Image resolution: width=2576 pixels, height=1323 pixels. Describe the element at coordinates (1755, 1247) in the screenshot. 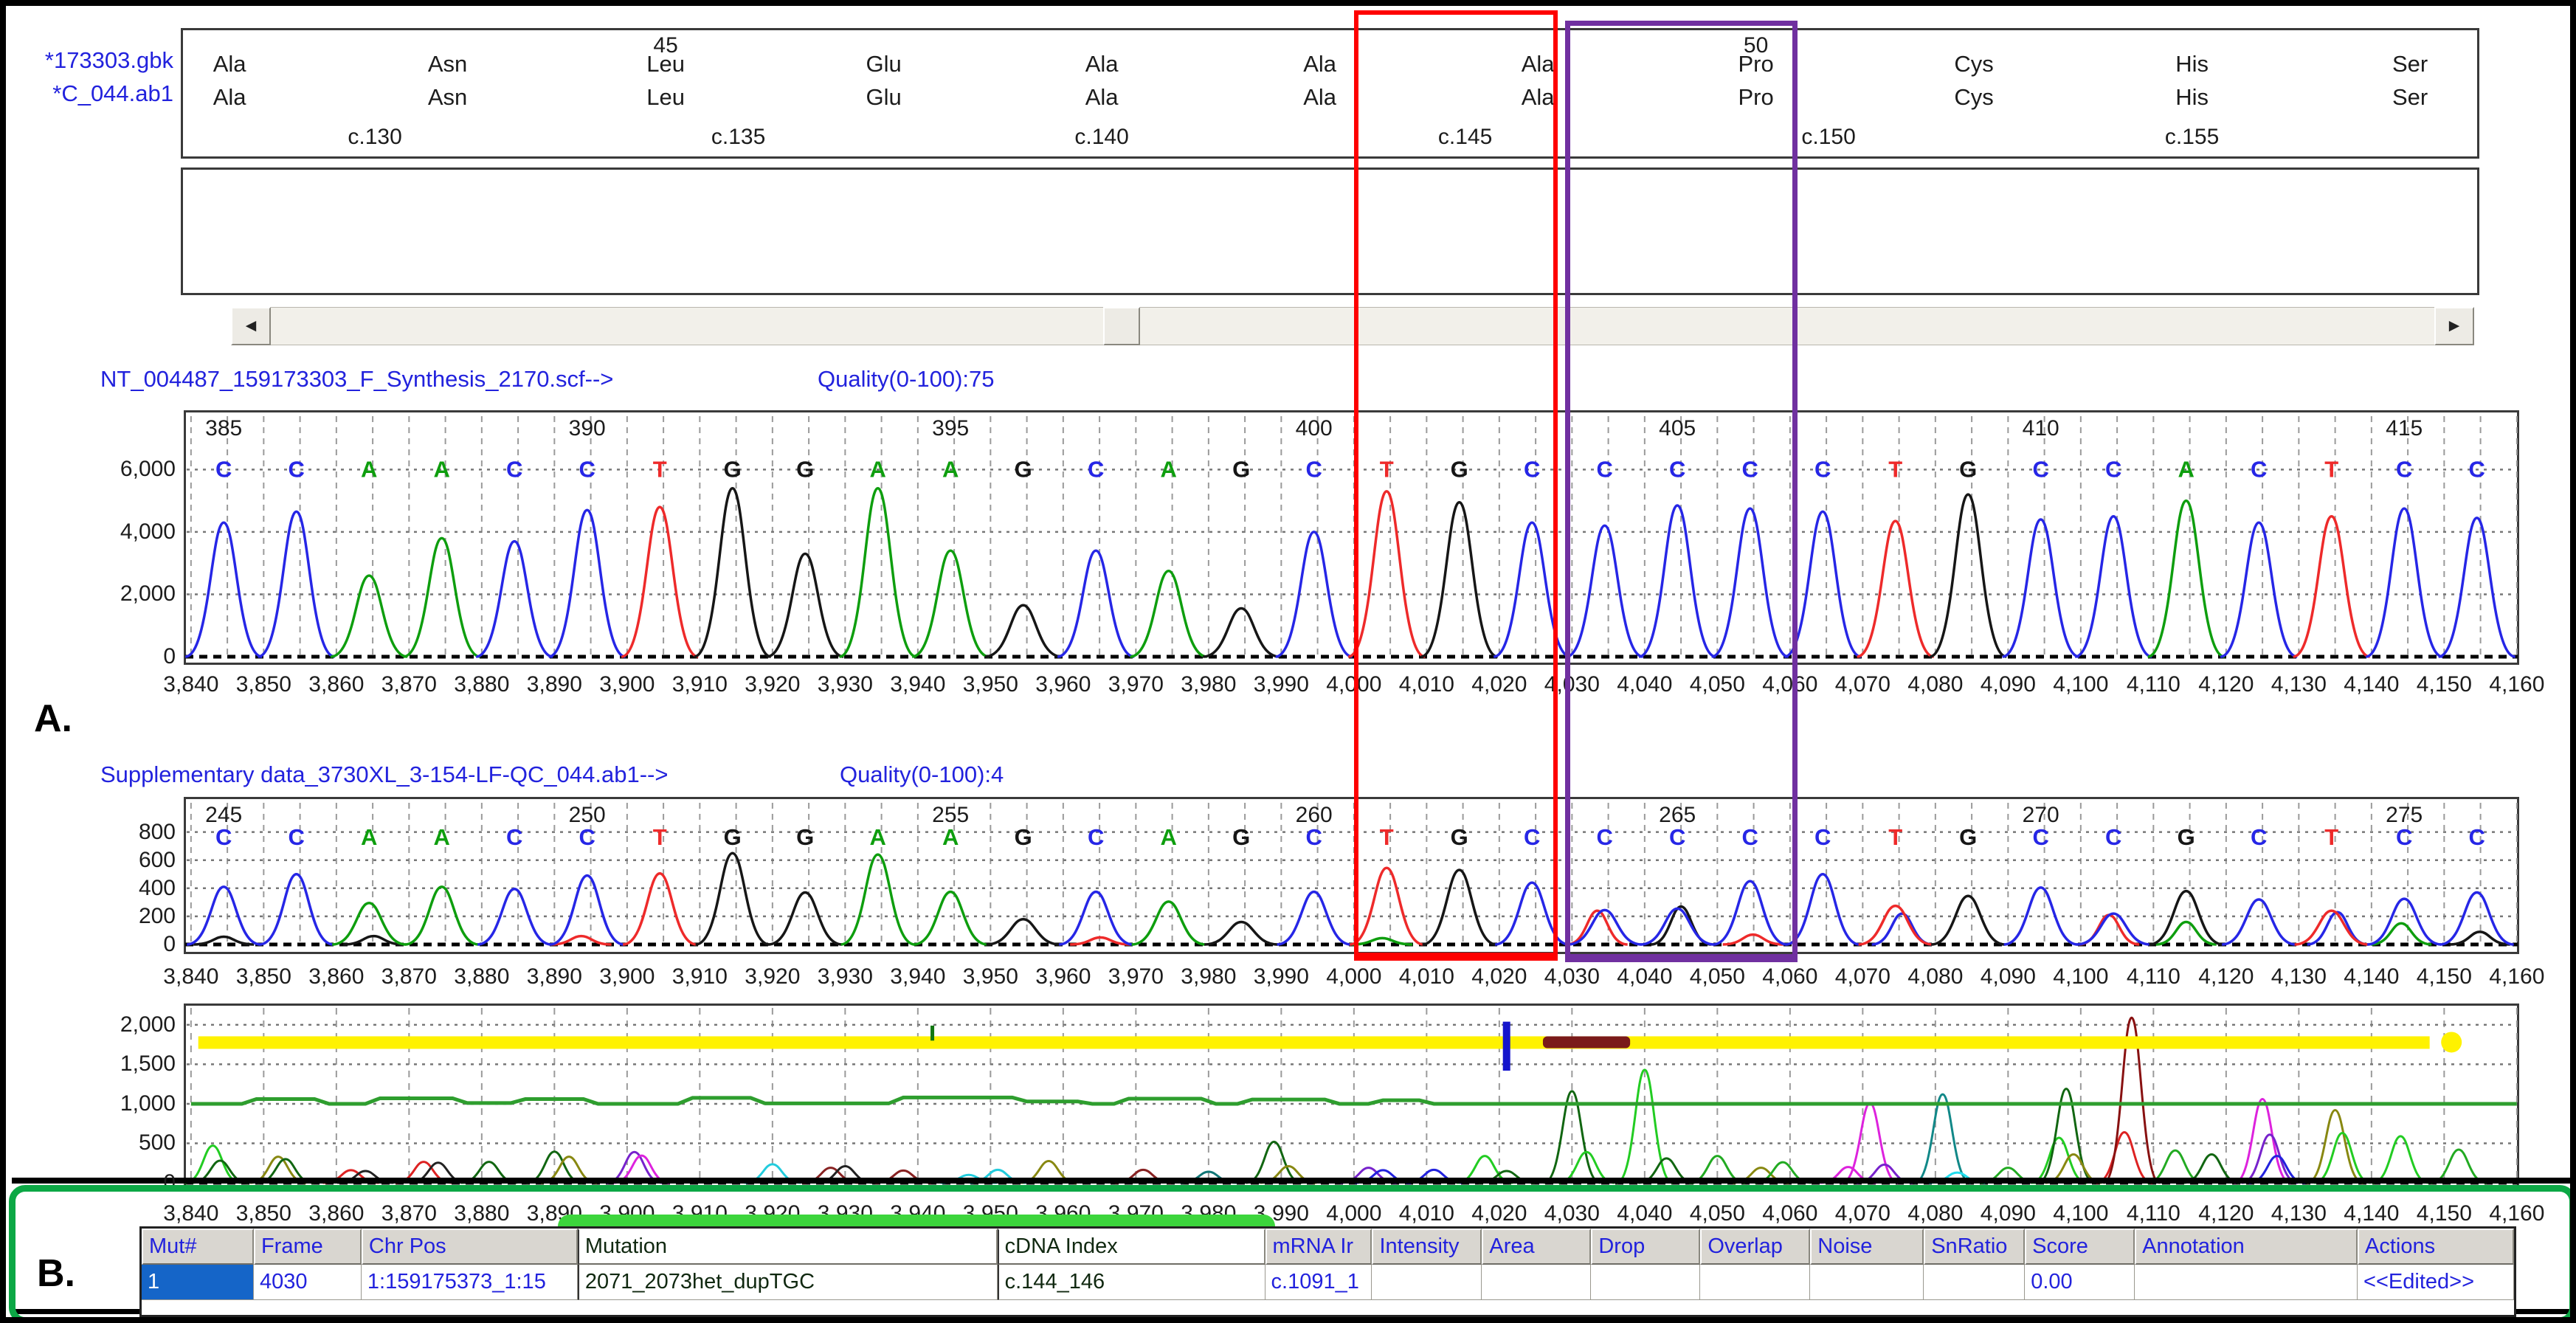

I see `table-header-overlap: Overlap` at that location.